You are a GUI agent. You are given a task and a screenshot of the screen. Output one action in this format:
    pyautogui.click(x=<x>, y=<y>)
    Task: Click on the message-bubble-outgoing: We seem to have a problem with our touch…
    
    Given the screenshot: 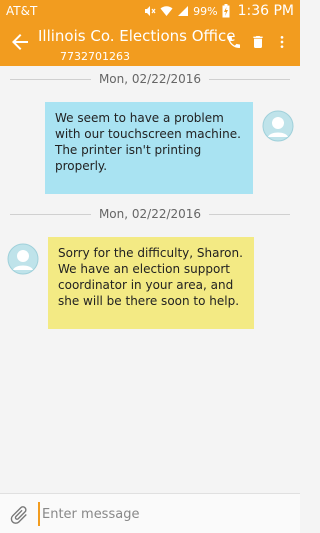 What is the action you would take?
    pyautogui.click(x=149, y=148)
    